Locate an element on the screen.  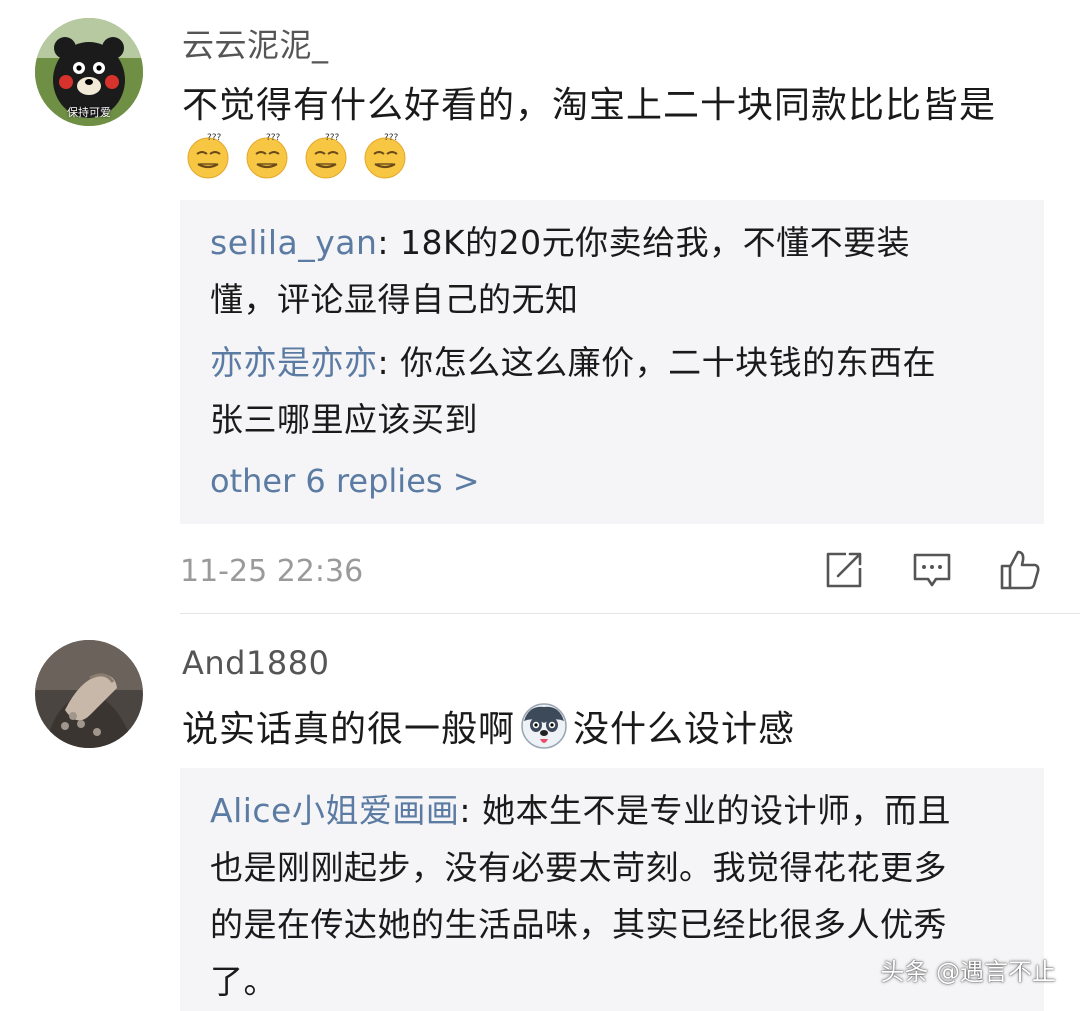
reply-text: 18K的20元你卖给我，不懂不要装 is located at coordinates (655, 242).